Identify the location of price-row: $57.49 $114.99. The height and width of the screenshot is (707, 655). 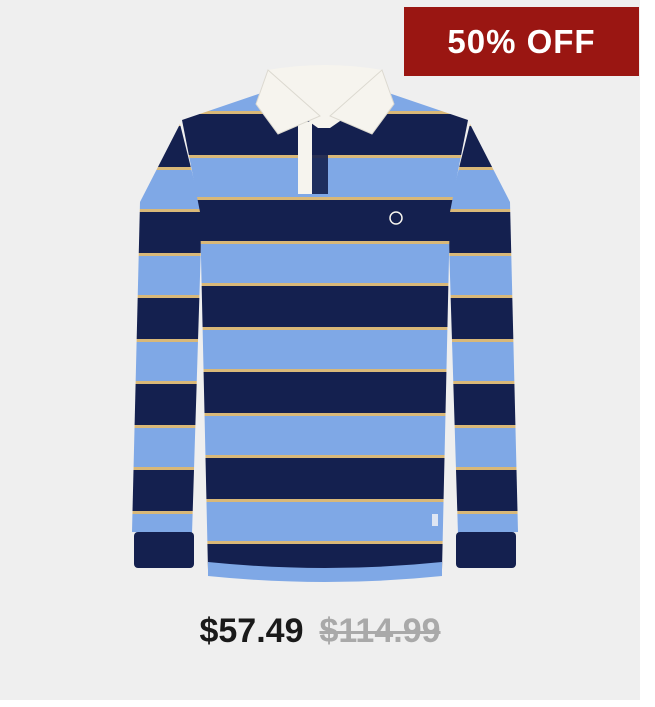
(320, 631).